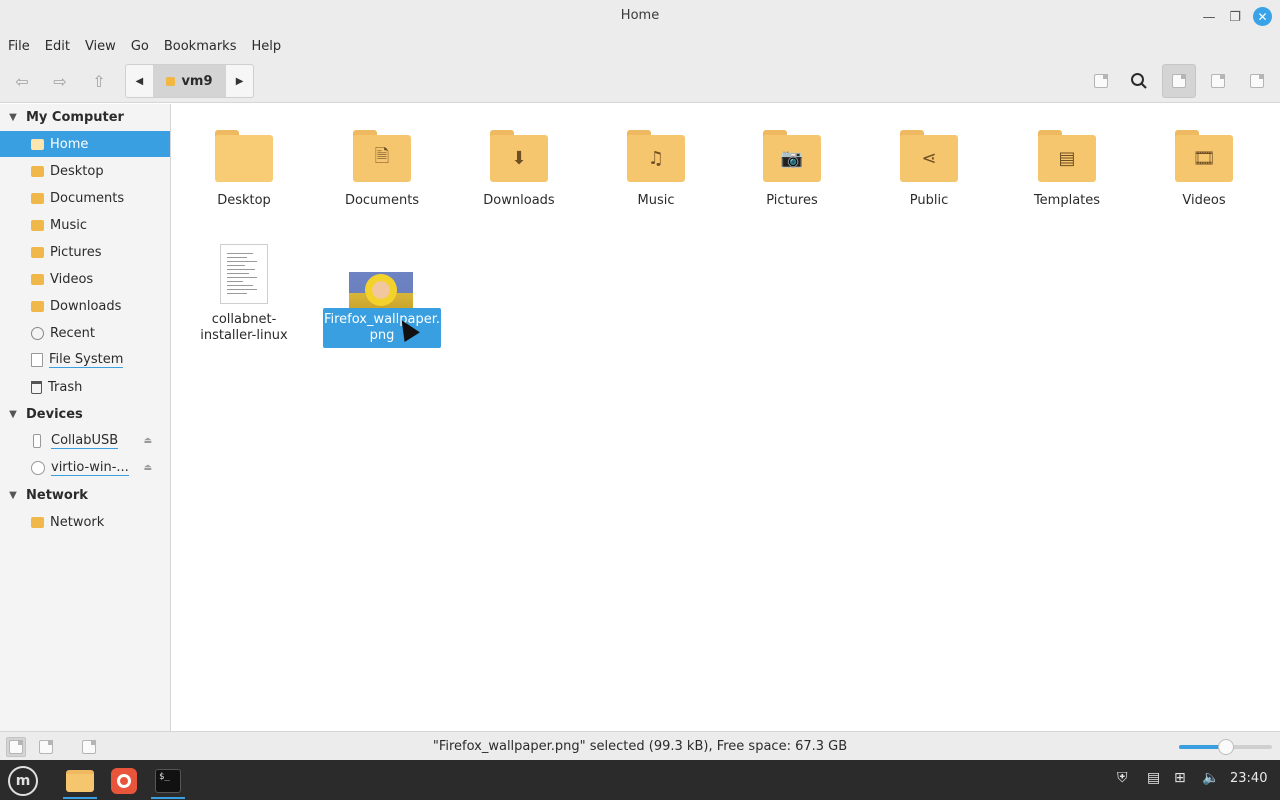  What do you see at coordinates (85, 225) in the screenshot?
I see `sidebar-item-music: Music` at bounding box center [85, 225].